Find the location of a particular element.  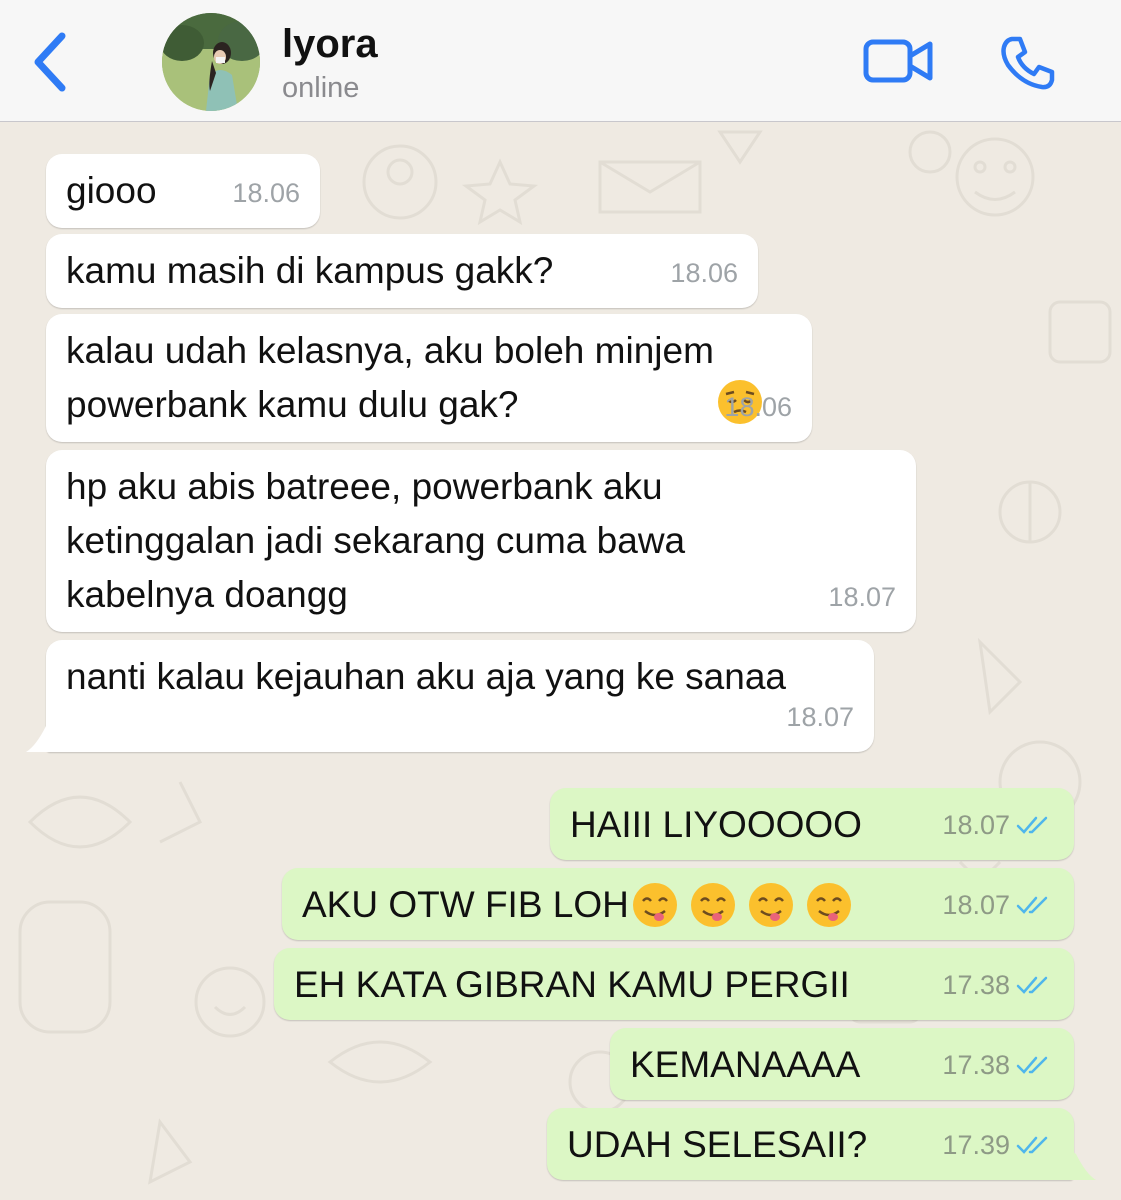

outgoing-message: KEMANAAAA 17.38 is located at coordinates (842, 1064).